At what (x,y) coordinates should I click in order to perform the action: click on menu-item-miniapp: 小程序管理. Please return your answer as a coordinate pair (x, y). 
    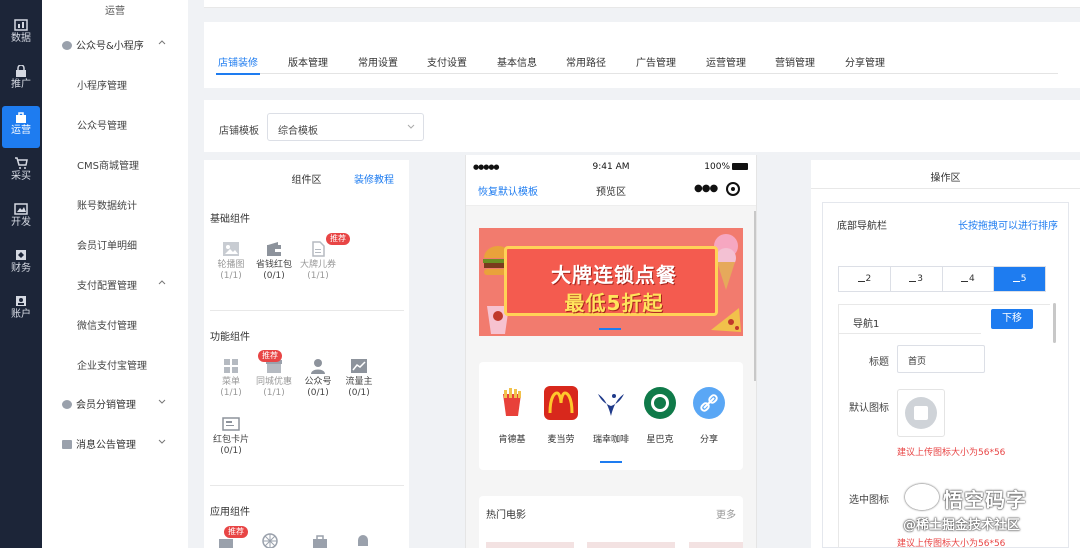
    Looking at the image, I should click on (102, 84).